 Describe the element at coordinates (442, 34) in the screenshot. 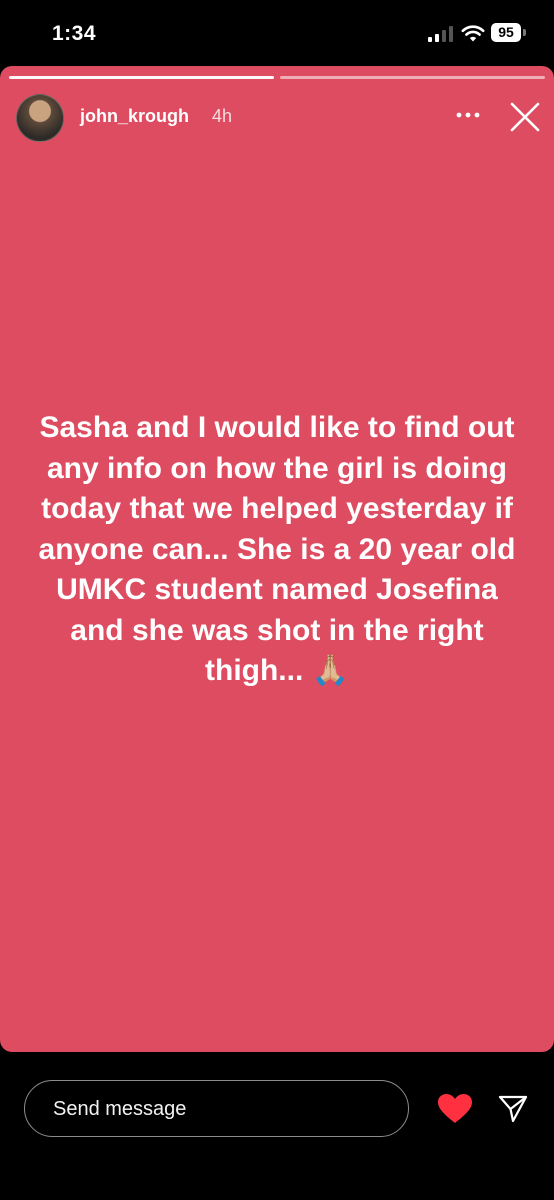

I see `cellular-signal-icon` at that location.